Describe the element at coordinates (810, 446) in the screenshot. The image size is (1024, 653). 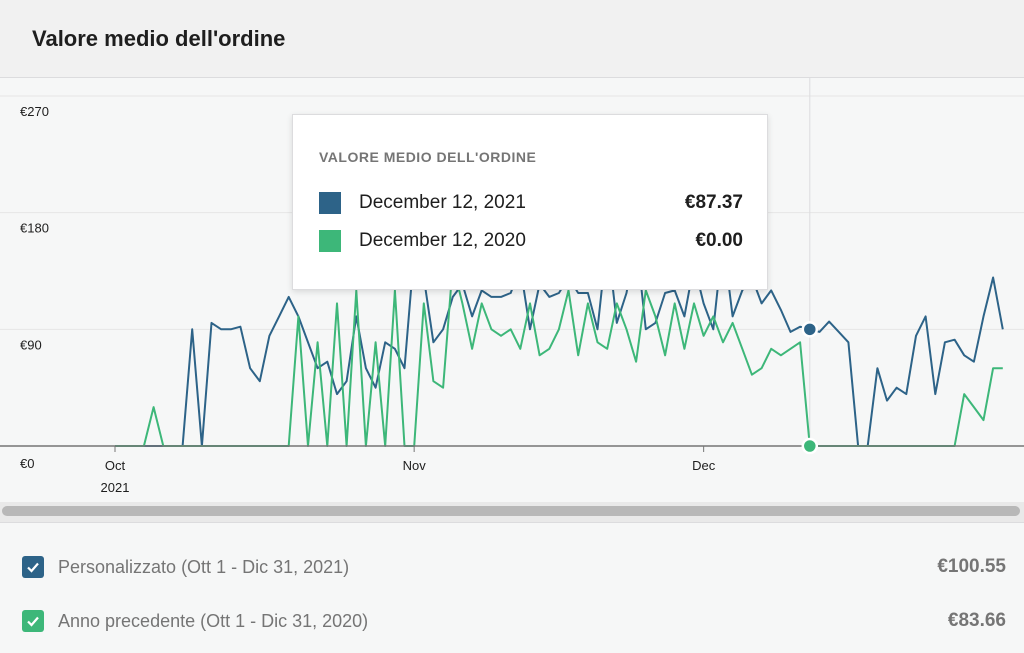
I see `hover-point-previous` at that location.